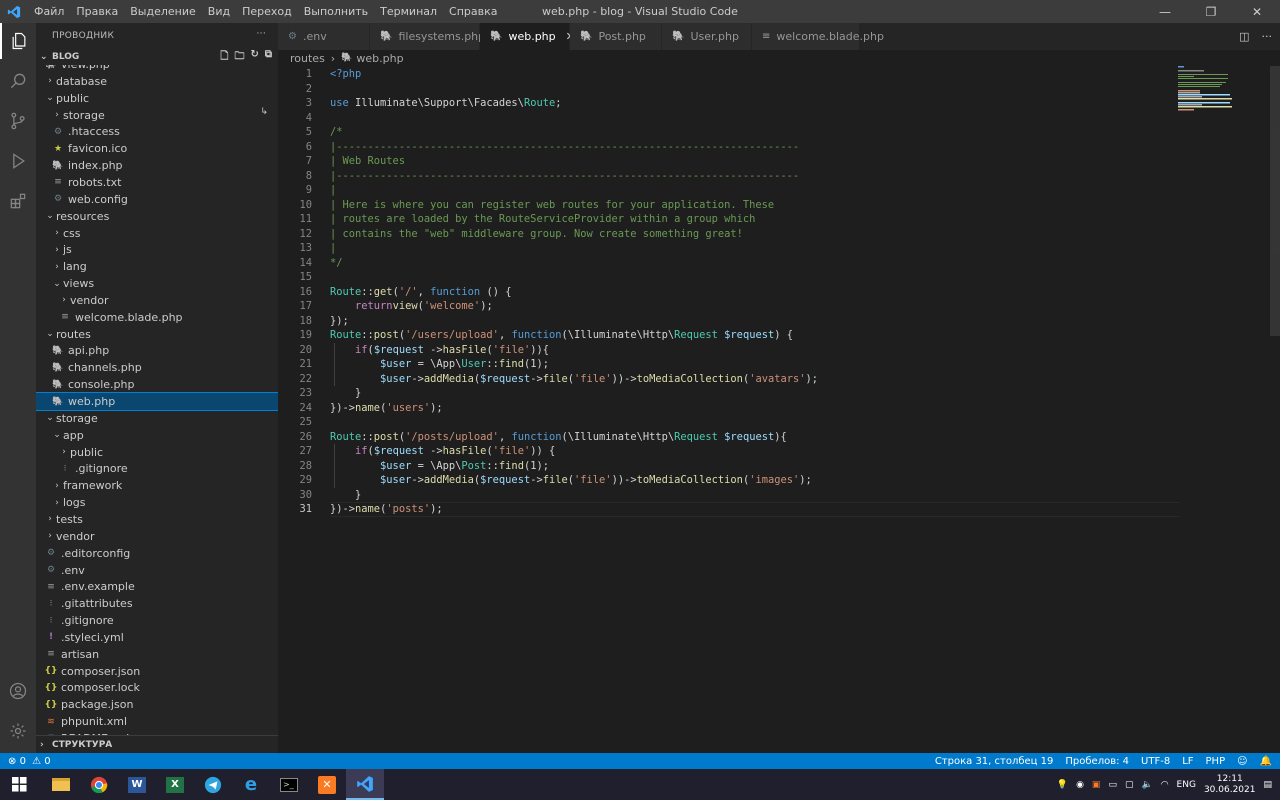  Describe the element at coordinates (386, 509) in the screenshot. I see `code-line: })->name('posts');` at that location.